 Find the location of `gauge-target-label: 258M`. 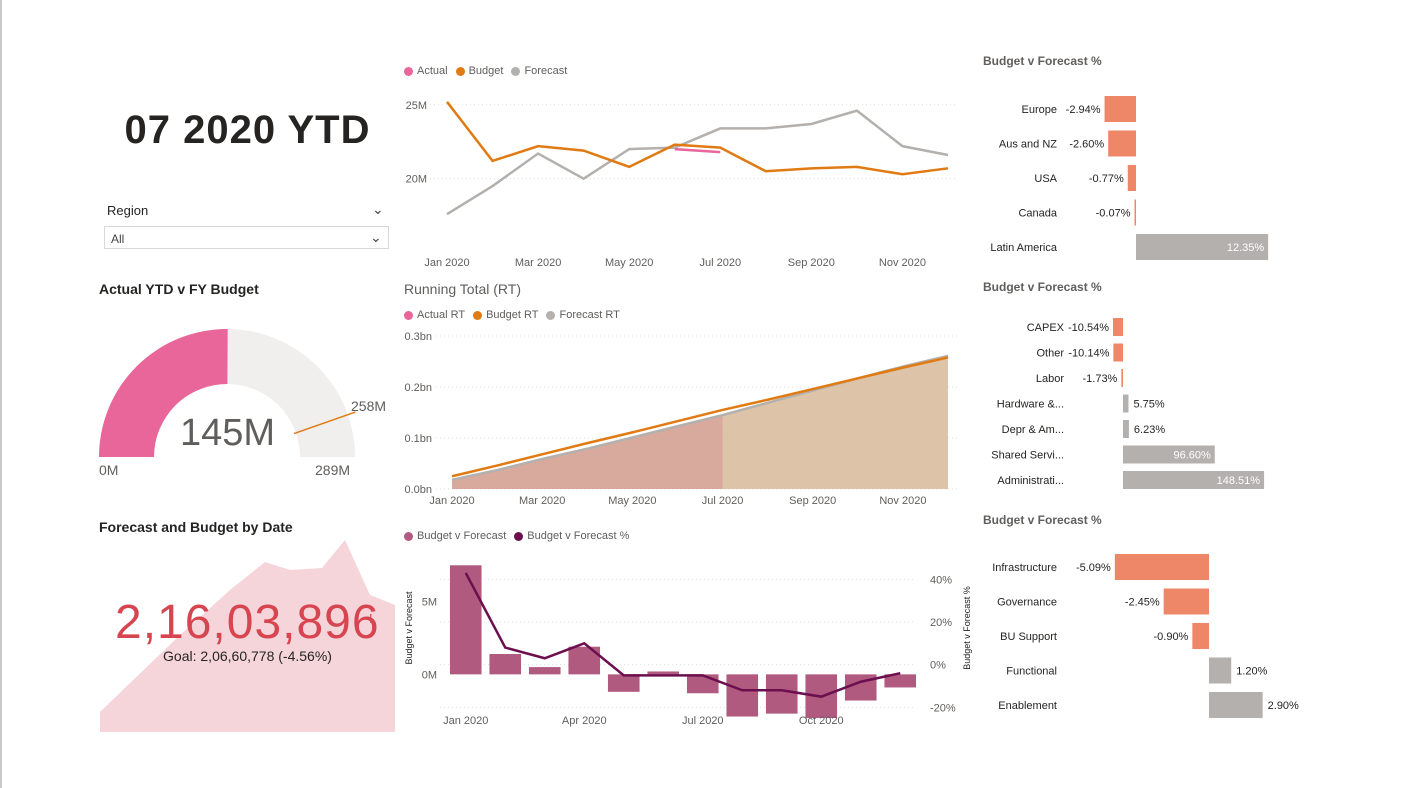

gauge-target-label: 258M is located at coordinates (369, 406).